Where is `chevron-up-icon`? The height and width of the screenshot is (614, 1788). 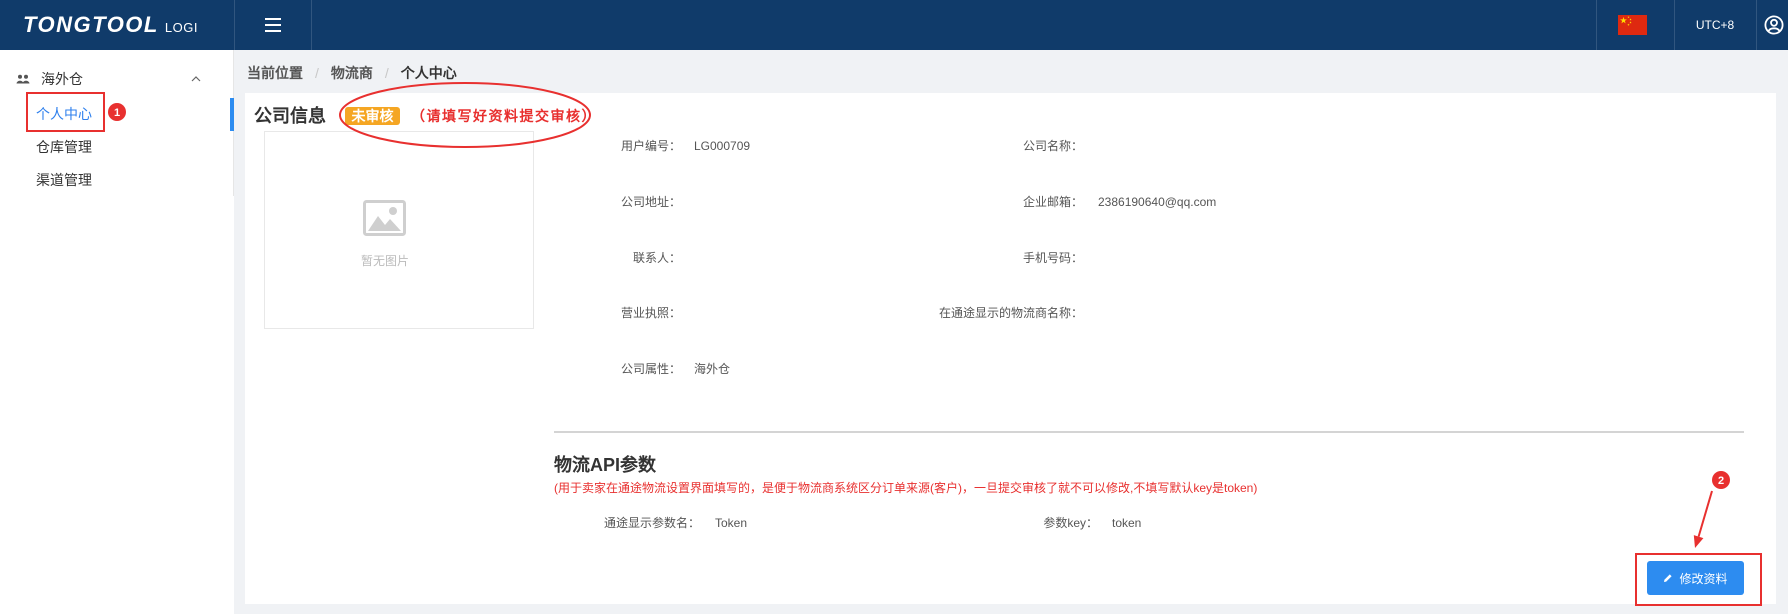 chevron-up-icon is located at coordinates (196, 79).